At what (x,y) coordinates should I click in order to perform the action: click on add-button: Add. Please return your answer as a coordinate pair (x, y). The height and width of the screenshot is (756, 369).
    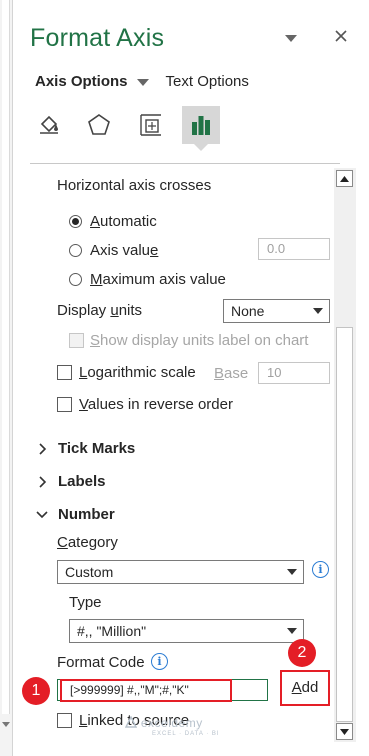
    Looking at the image, I should click on (305, 688).